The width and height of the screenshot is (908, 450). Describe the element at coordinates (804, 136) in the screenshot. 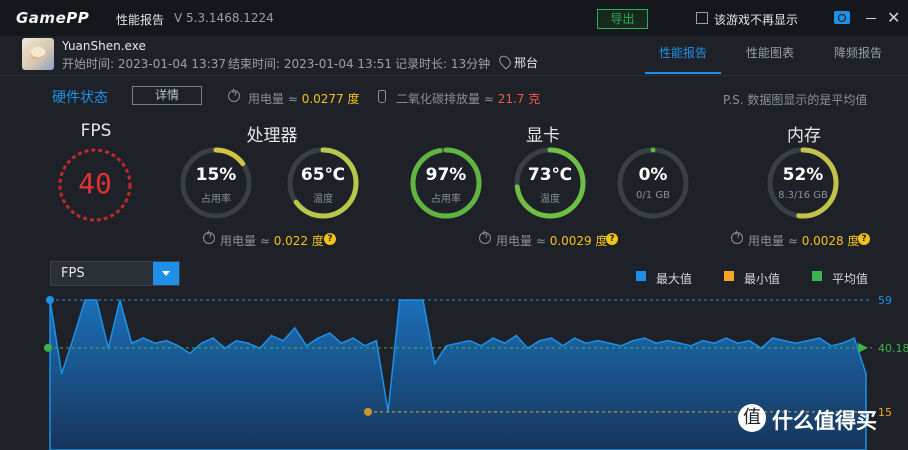

I see `mem-title: 内存` at that location.